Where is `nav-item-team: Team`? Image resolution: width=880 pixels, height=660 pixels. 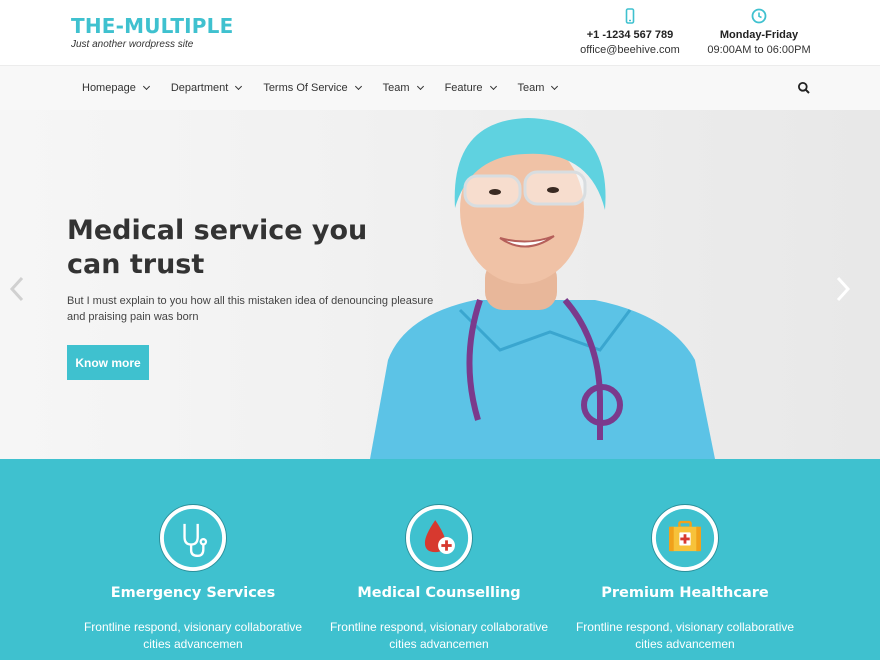
nav-item-team: Team is located at coordinates (403, 88).